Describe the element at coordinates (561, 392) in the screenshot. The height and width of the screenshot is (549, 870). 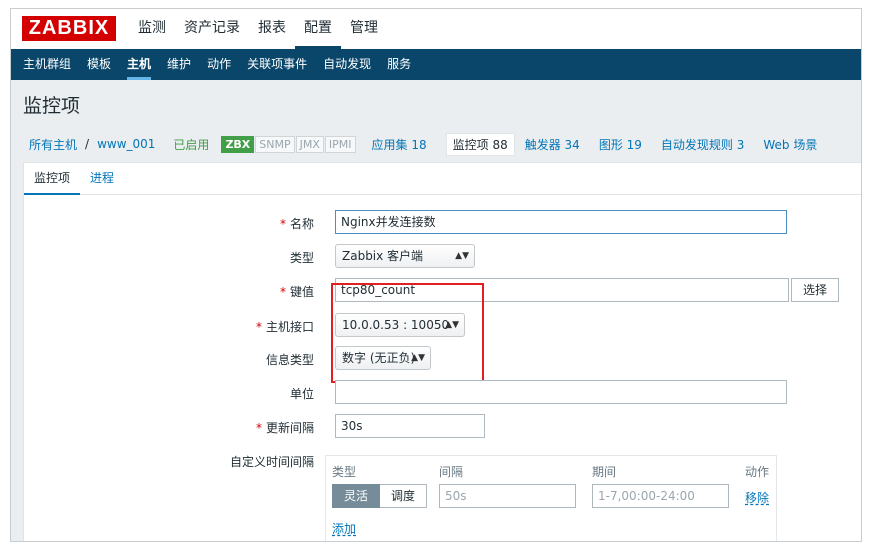
I see `units-input` at that location.